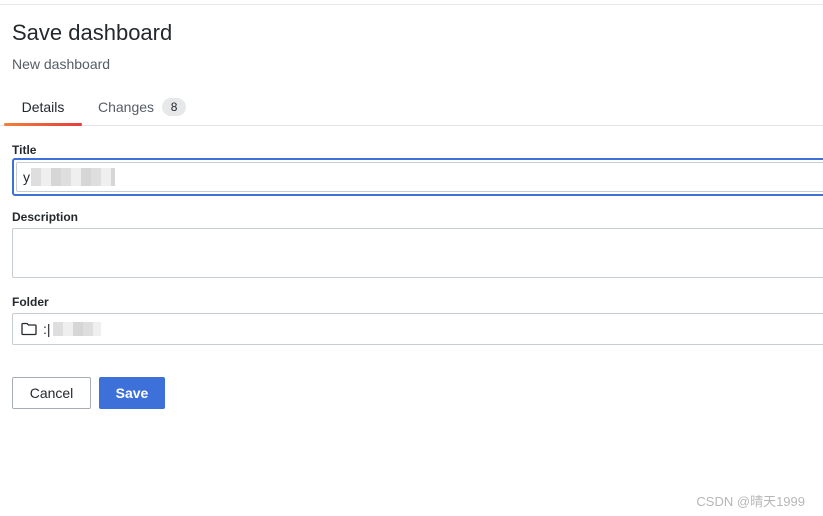 The height and width of the screenshot is (516, 823). Describe the element at coordinates (29, 329) in the screenshot. I see `folder-icon` at that location.